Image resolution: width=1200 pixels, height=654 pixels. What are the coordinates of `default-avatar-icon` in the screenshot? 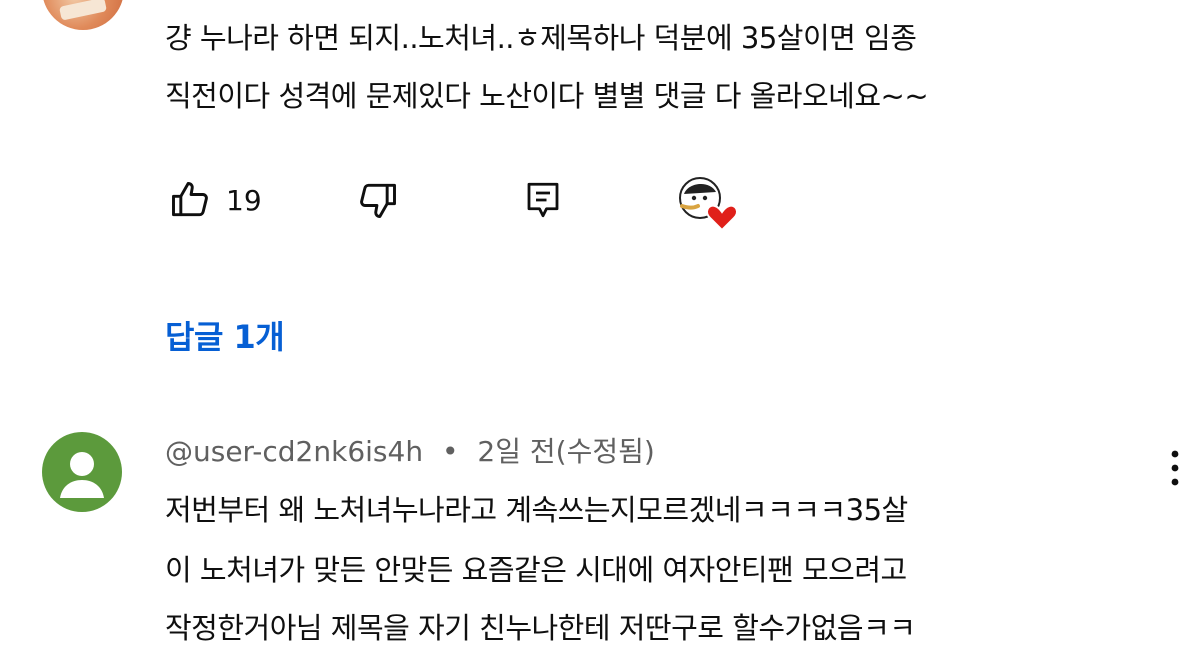 It's located at (82, 472).